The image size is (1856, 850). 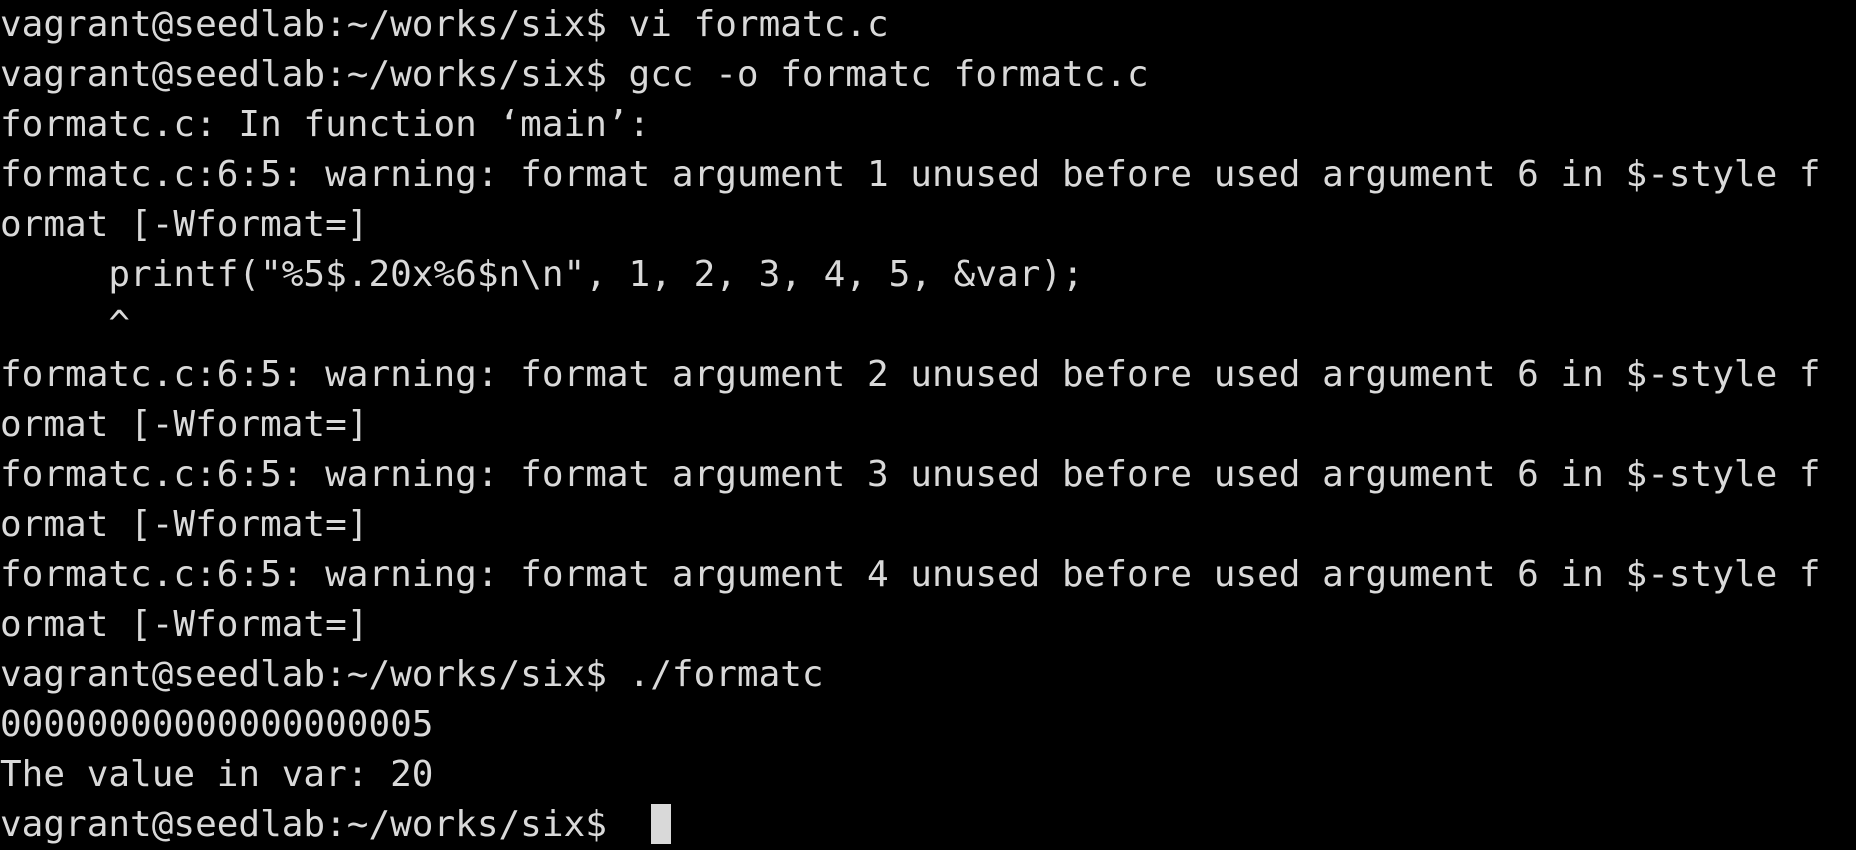 I want to click on terminal-line: The value in var: 20, so click(x=217, y=774).